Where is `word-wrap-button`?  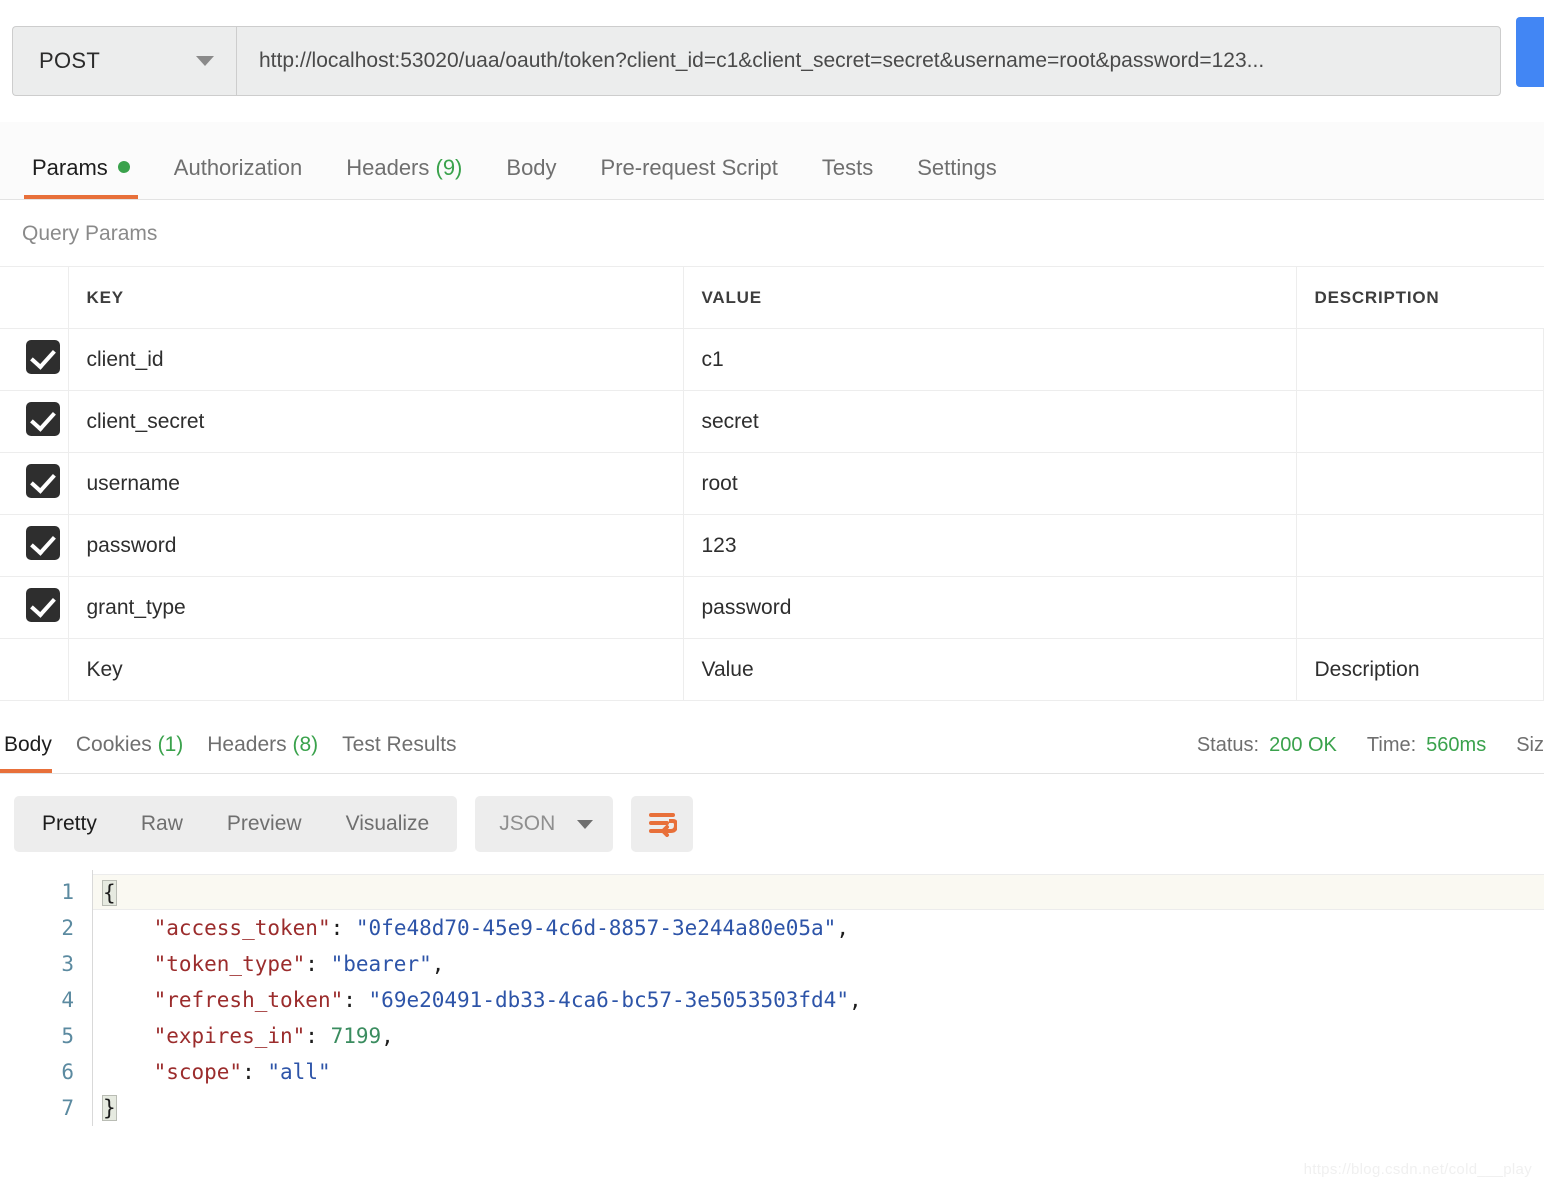 word-wrap-button is located at coordinates (662, 824).